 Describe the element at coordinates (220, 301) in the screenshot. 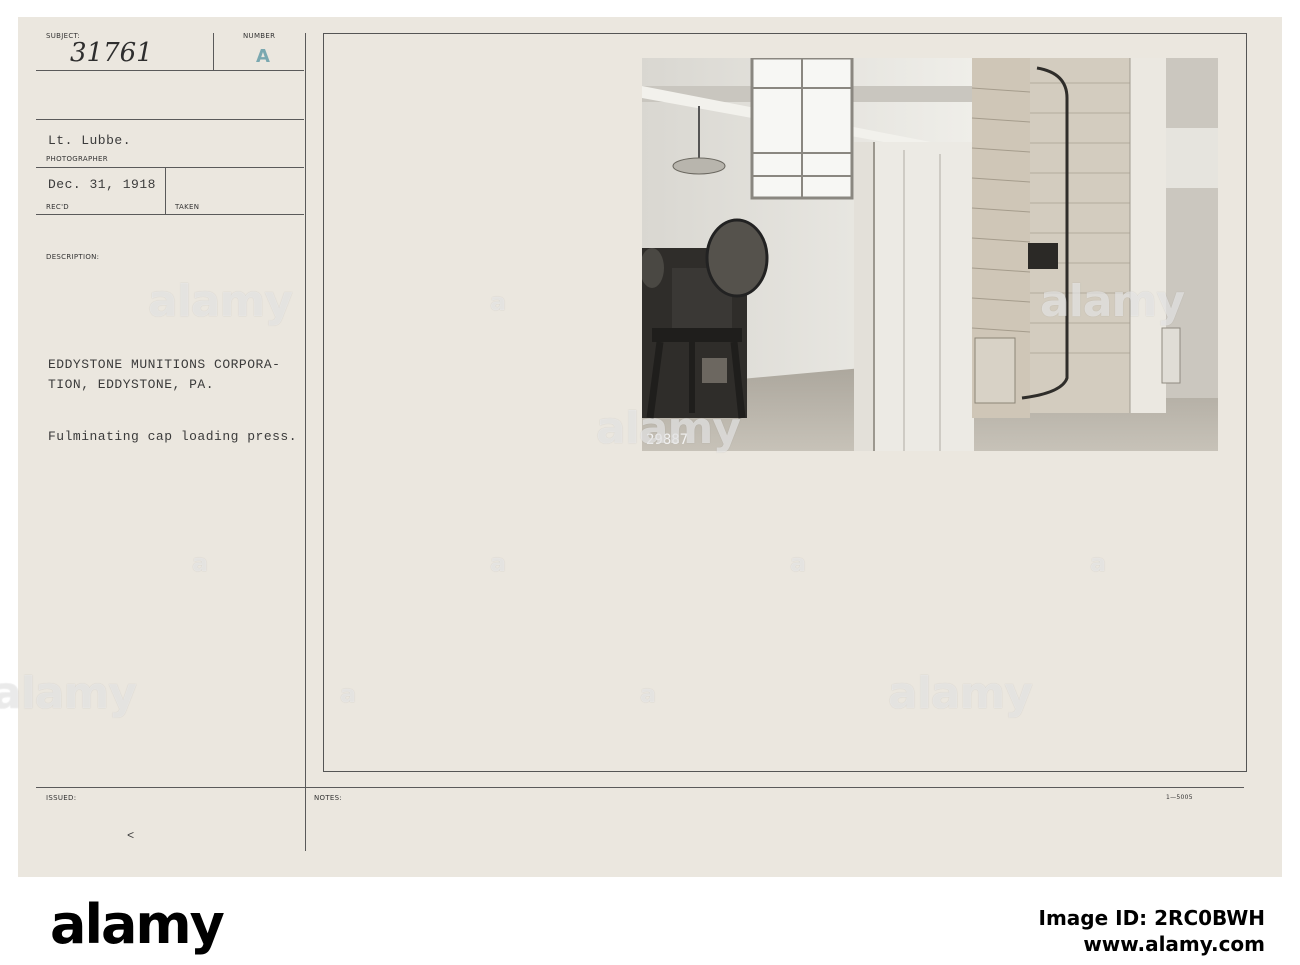

I see `watermark-left: alamy` at that location.